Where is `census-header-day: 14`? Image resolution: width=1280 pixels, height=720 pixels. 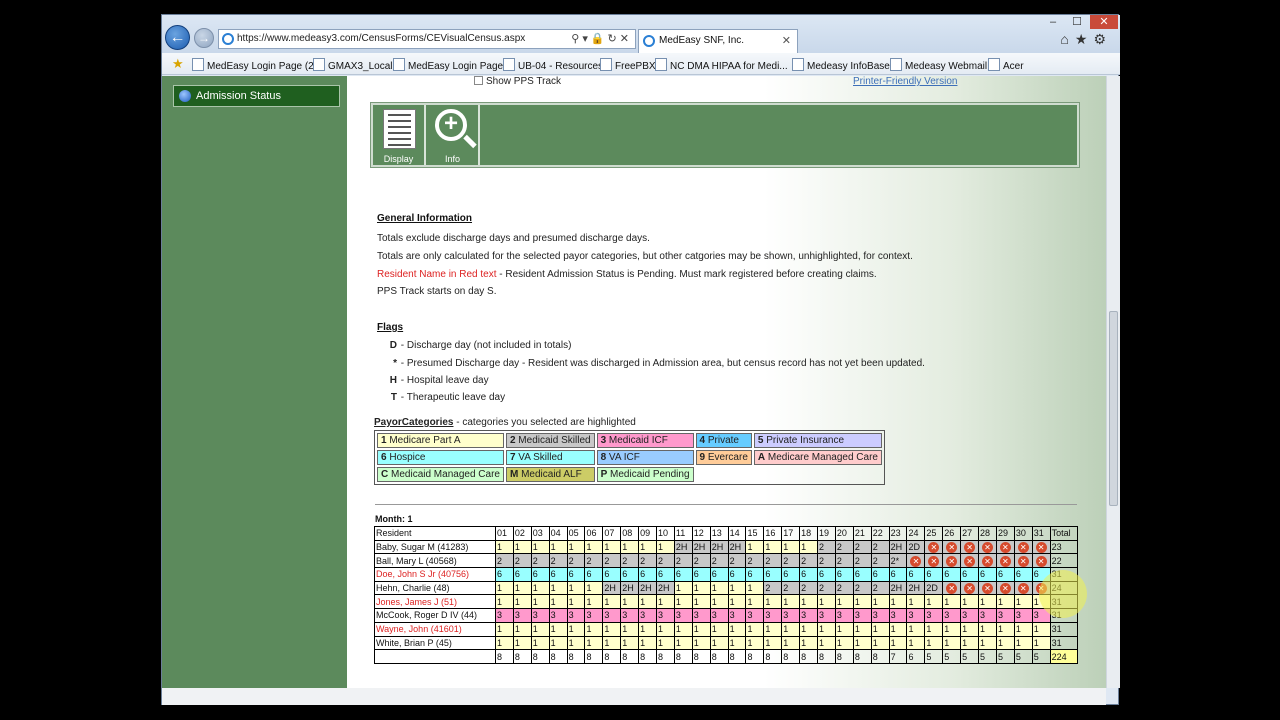 census-header-day: 14 is located at coordinates (737, 533).